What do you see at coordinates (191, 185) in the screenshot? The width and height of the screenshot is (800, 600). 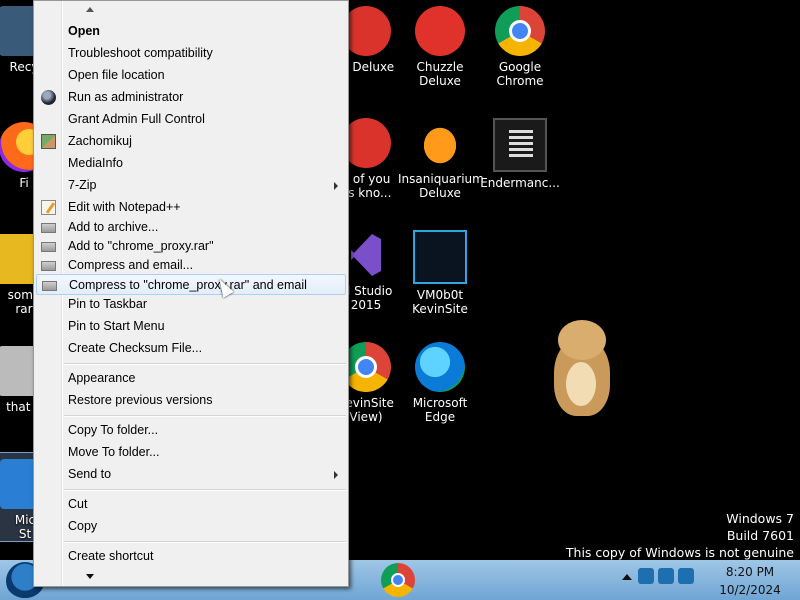 I see `menu-item-7zip: 7-Zip` at bounding box center [191, 185].